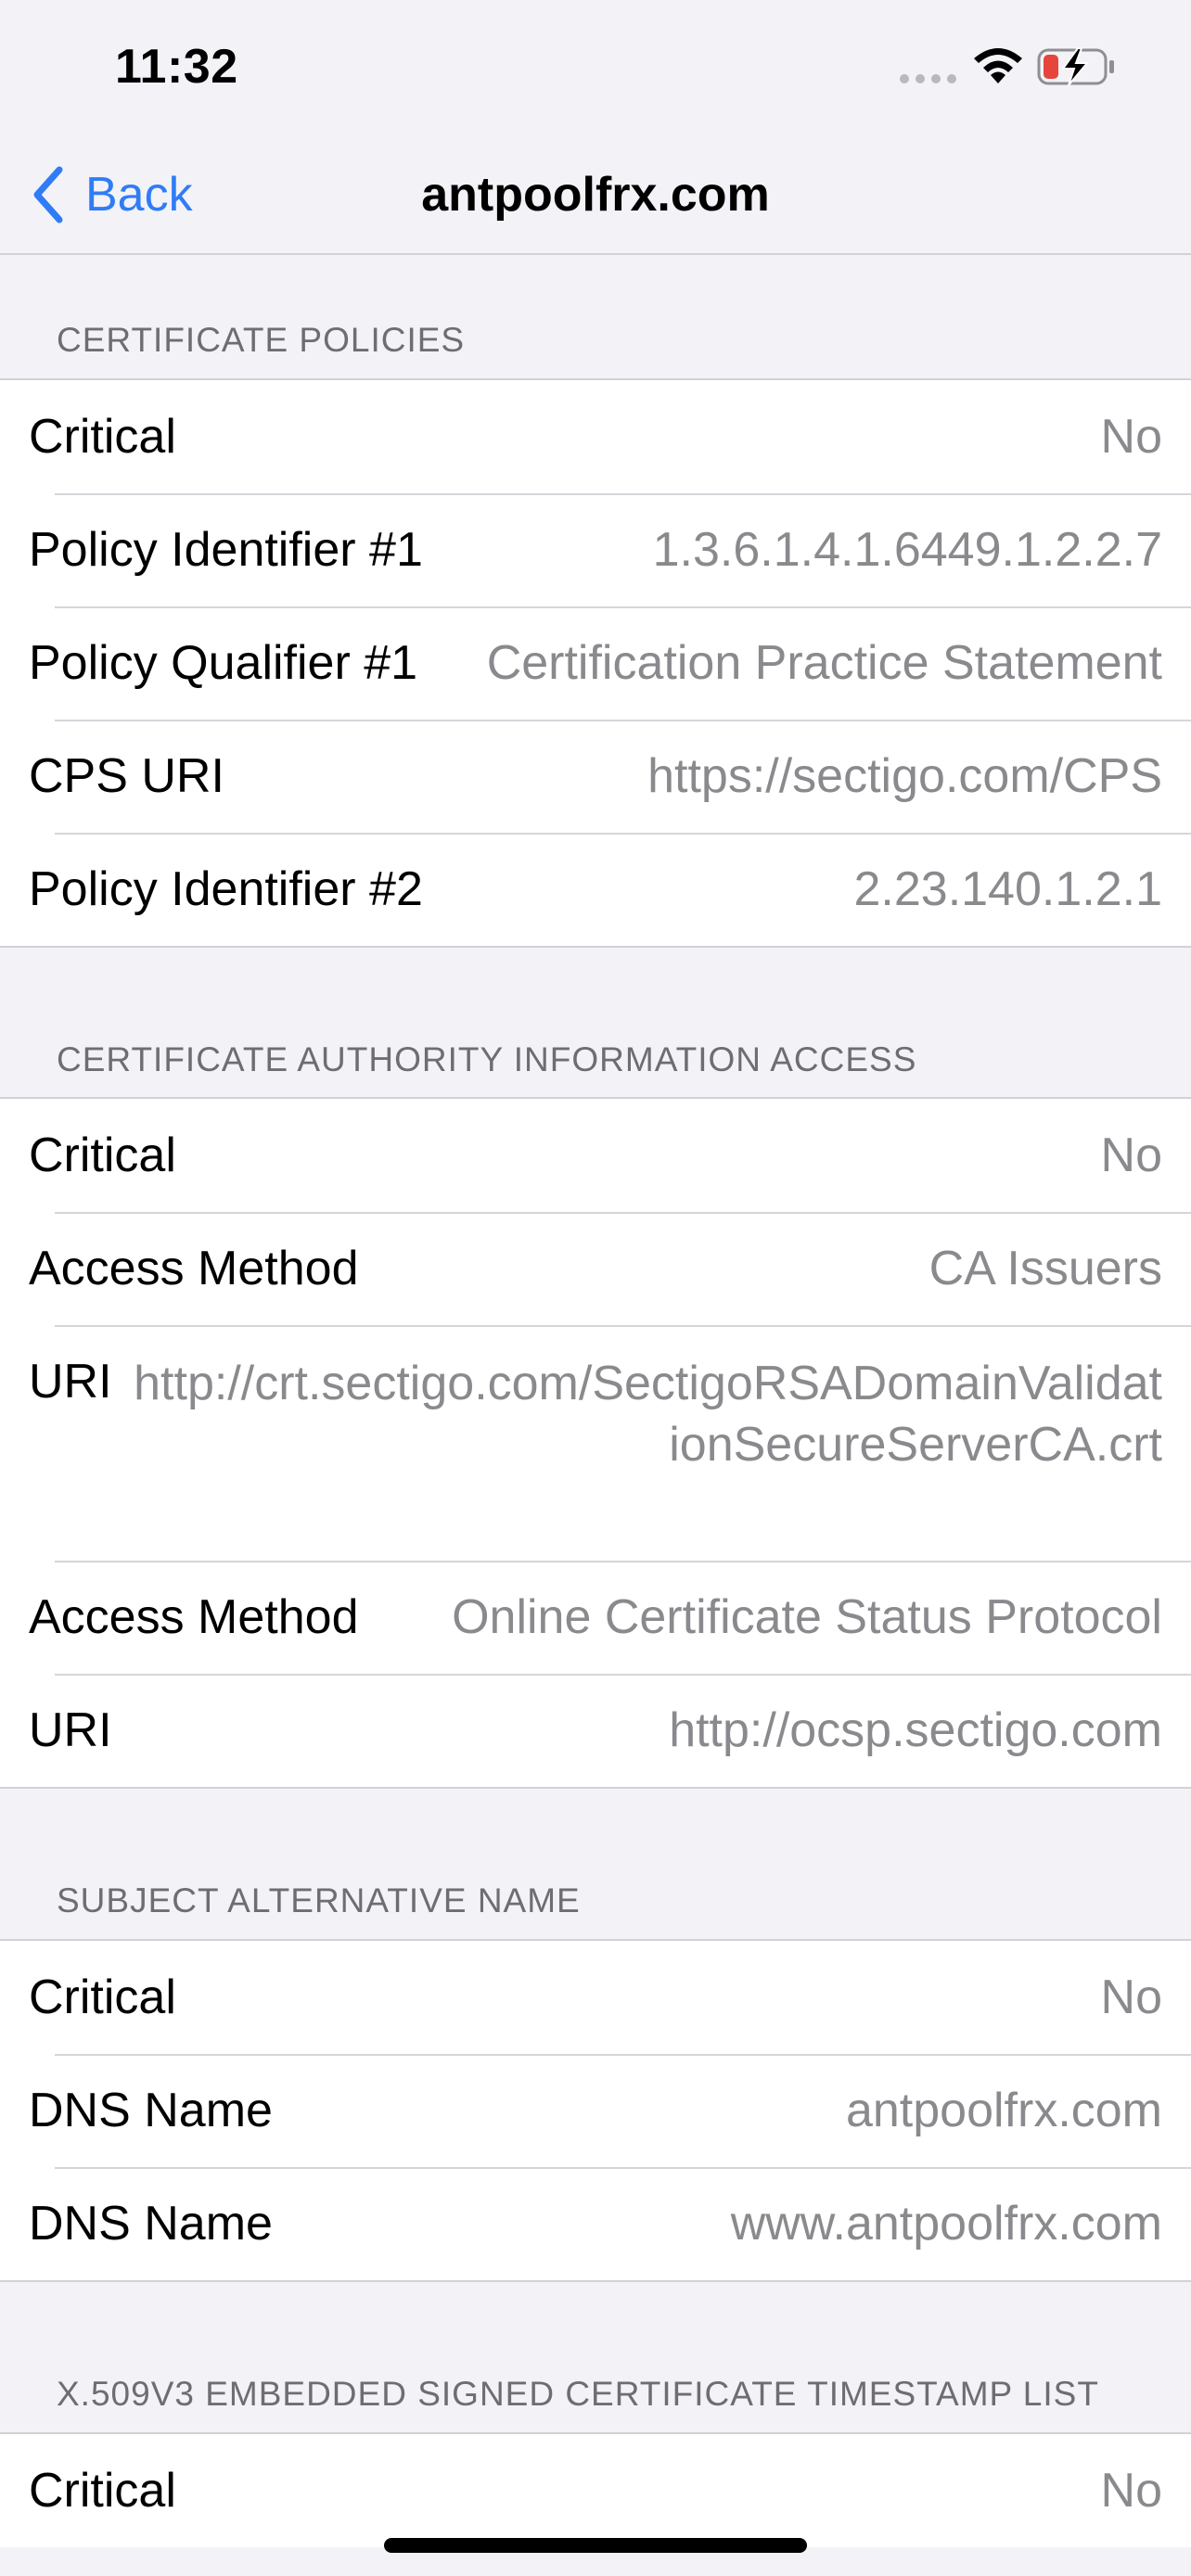 Image resolution: width=1191 pixels, height=2576 pixels. What do you see at coordinates (595, 2223) in the screenshot?
I see `list-row: DNS Name www.antpoolfrx.com` at bounding box center [595, 2223].